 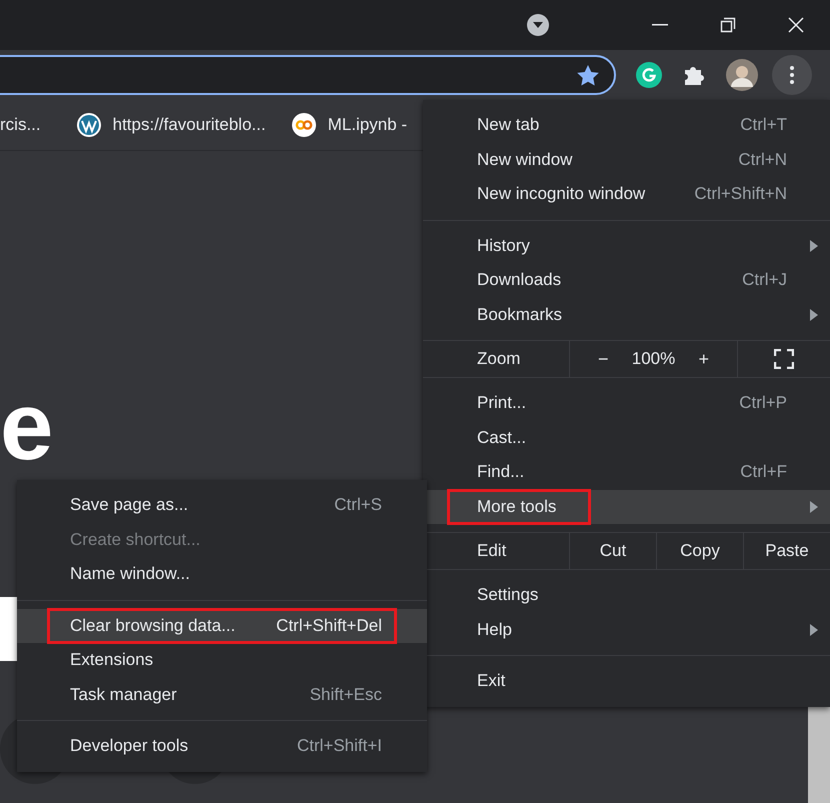 What do you see at coordinates (699, 551) in the screenshot?
I see `edit-action-button: Copy` at bounding box center [699, 551].